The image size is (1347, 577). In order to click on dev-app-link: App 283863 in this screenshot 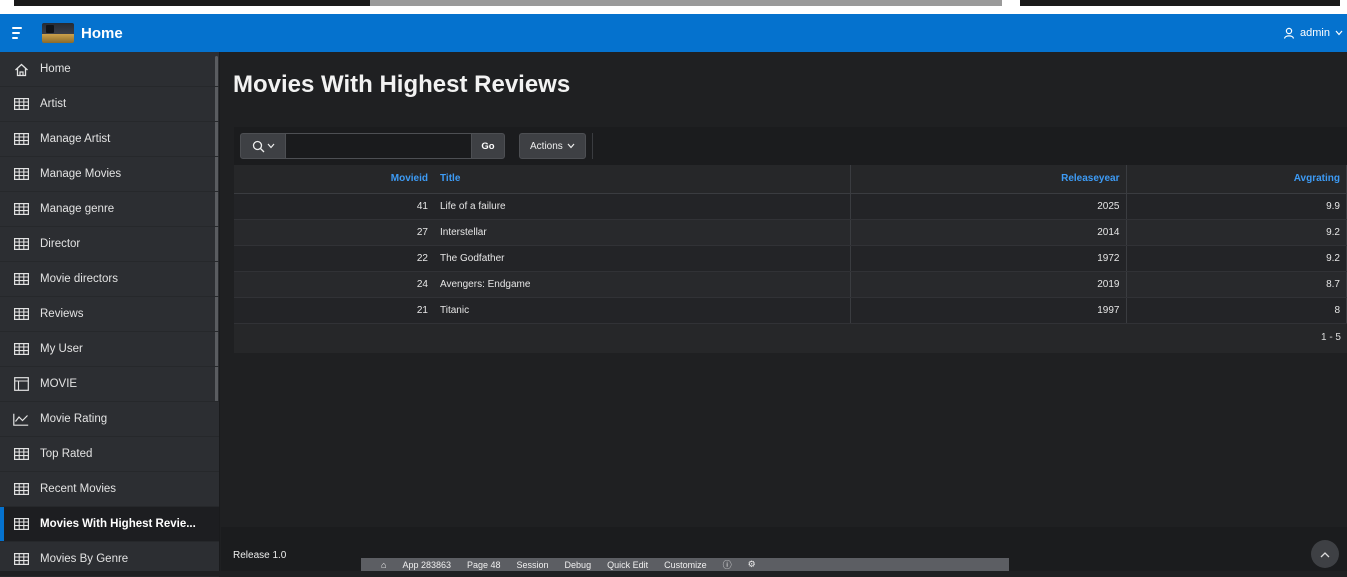, I will do `click(426, 565)`.